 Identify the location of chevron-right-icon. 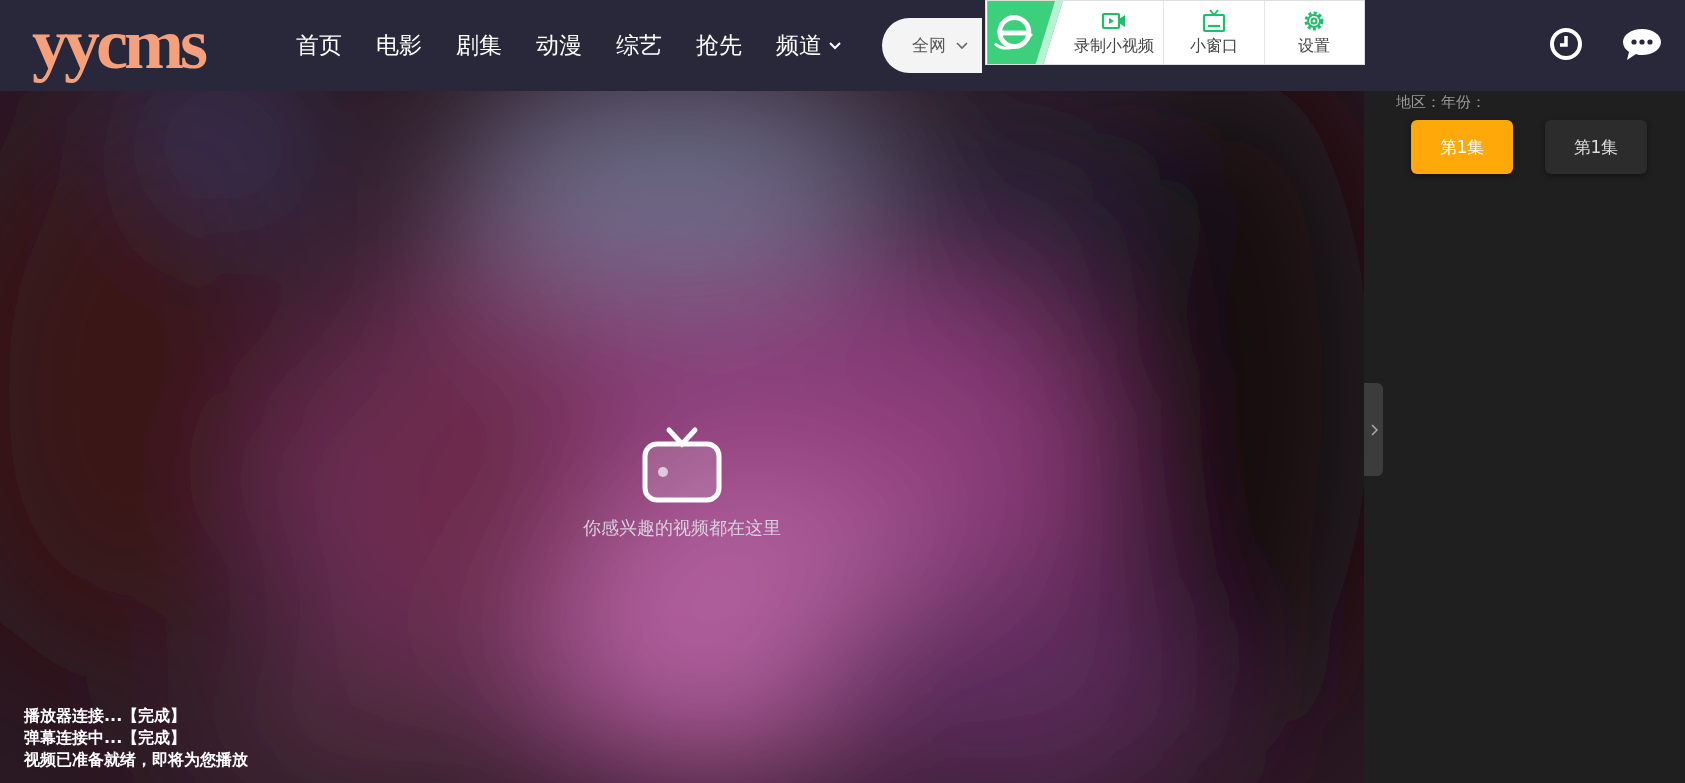
(1373, 429).